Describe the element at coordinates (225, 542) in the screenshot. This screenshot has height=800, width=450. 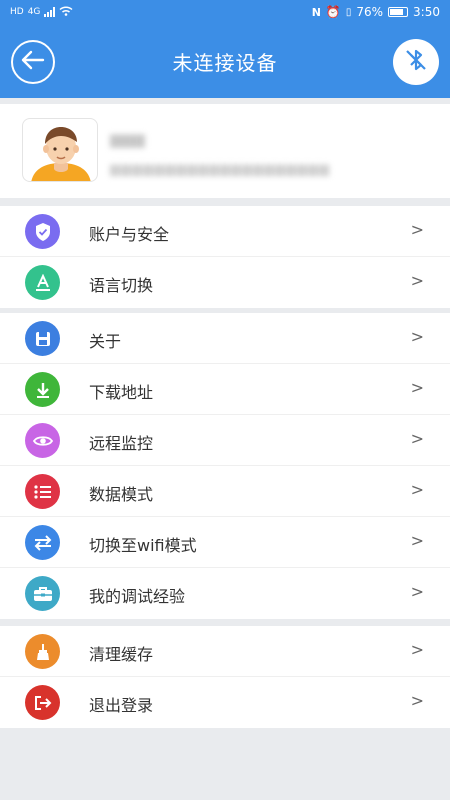
I see `menu-item-switch-wifi: 切换至wifi模式 >` at that location.